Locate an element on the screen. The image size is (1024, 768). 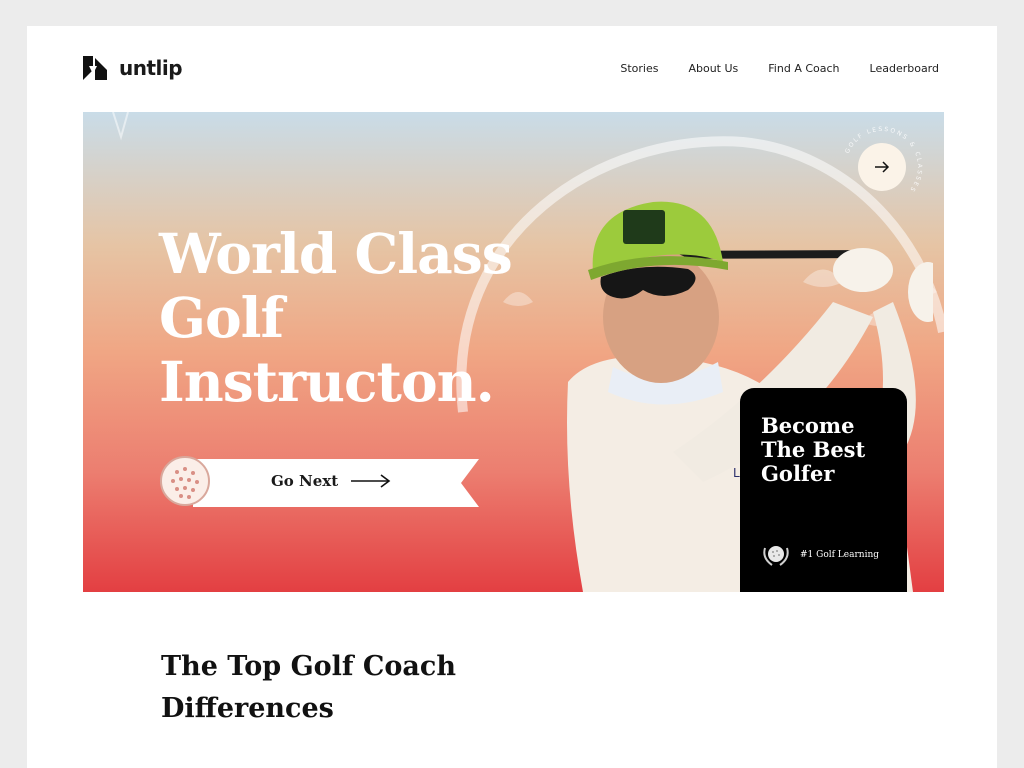
next-slide-button is located at coordinates (882, 167).